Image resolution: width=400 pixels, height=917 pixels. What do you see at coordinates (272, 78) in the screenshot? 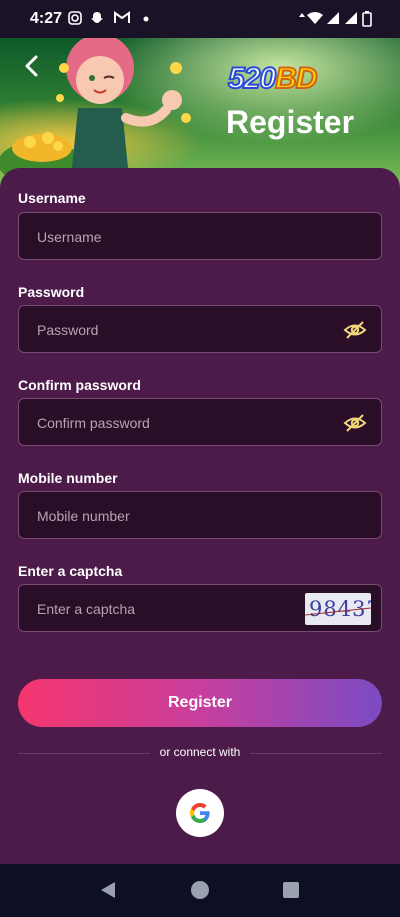
I see `brand-logo: 520BD` at bounding box center [272, 78].